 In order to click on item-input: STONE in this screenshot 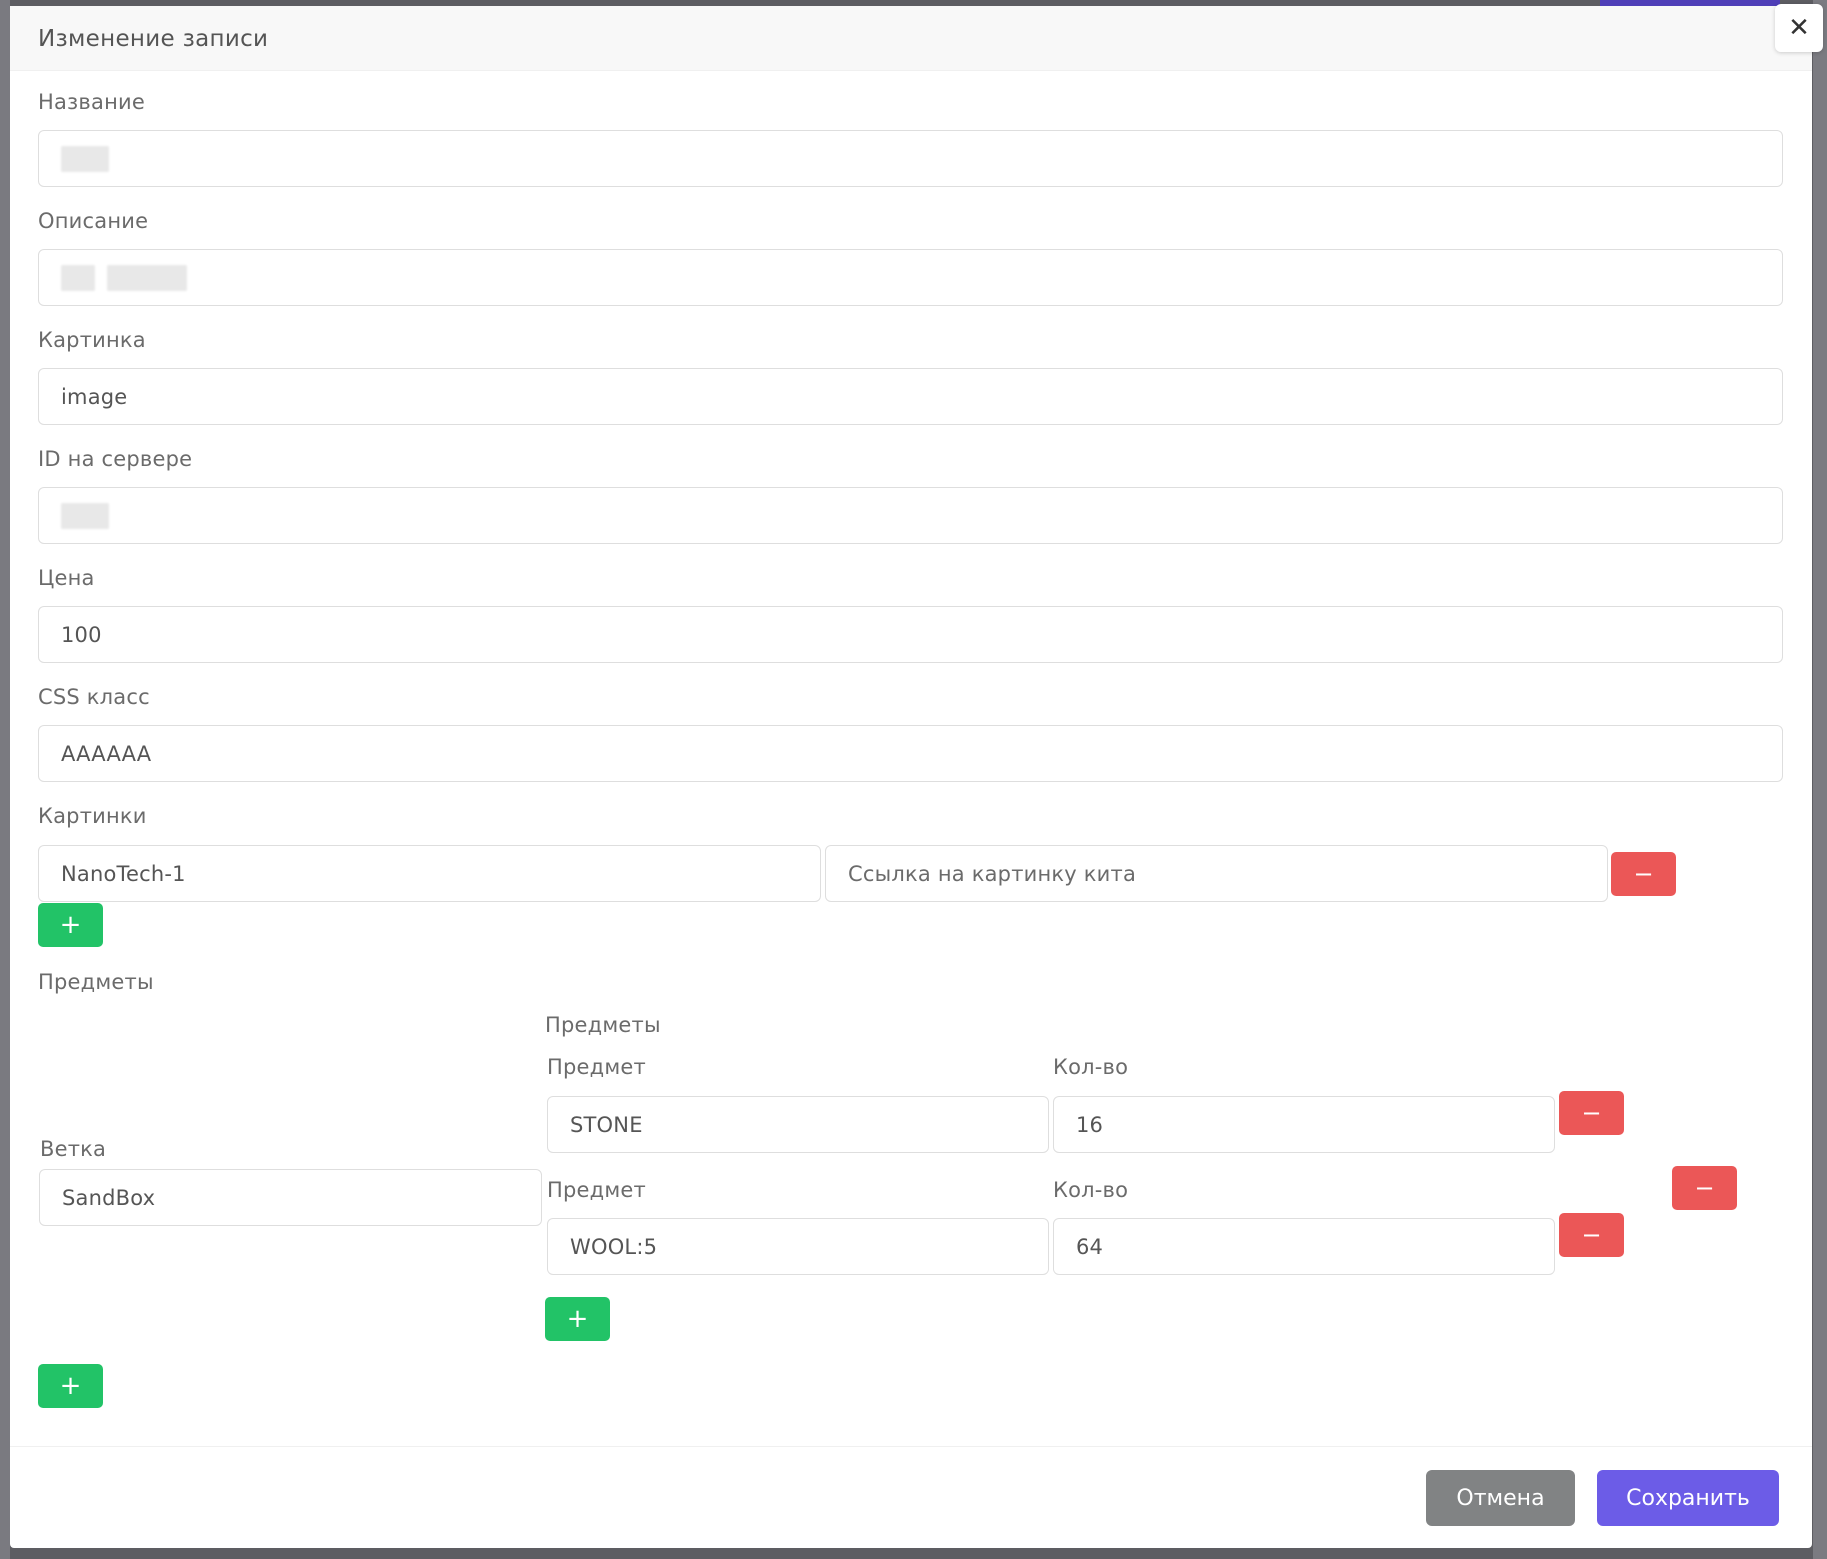, I will do `click(798, 1124)`.